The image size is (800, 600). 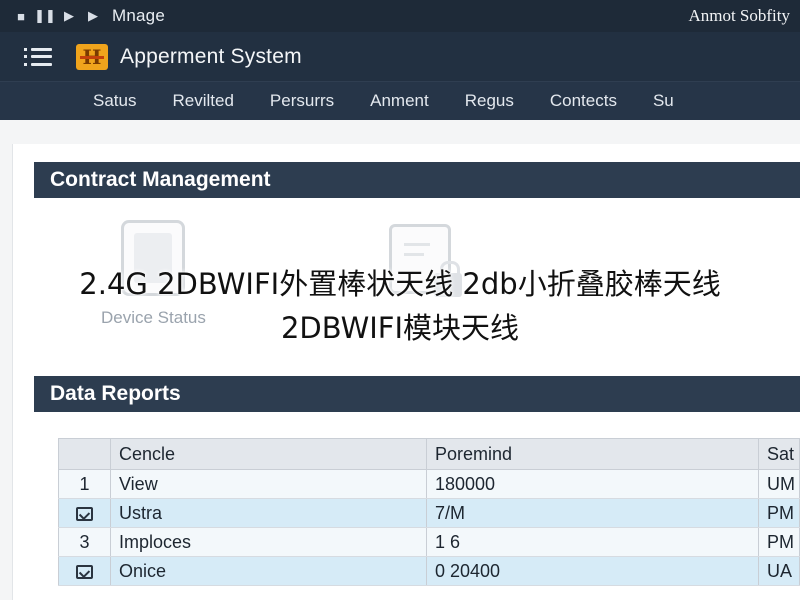 I want to click on nav-item-regus: Regus, so click(x=489, y=101).